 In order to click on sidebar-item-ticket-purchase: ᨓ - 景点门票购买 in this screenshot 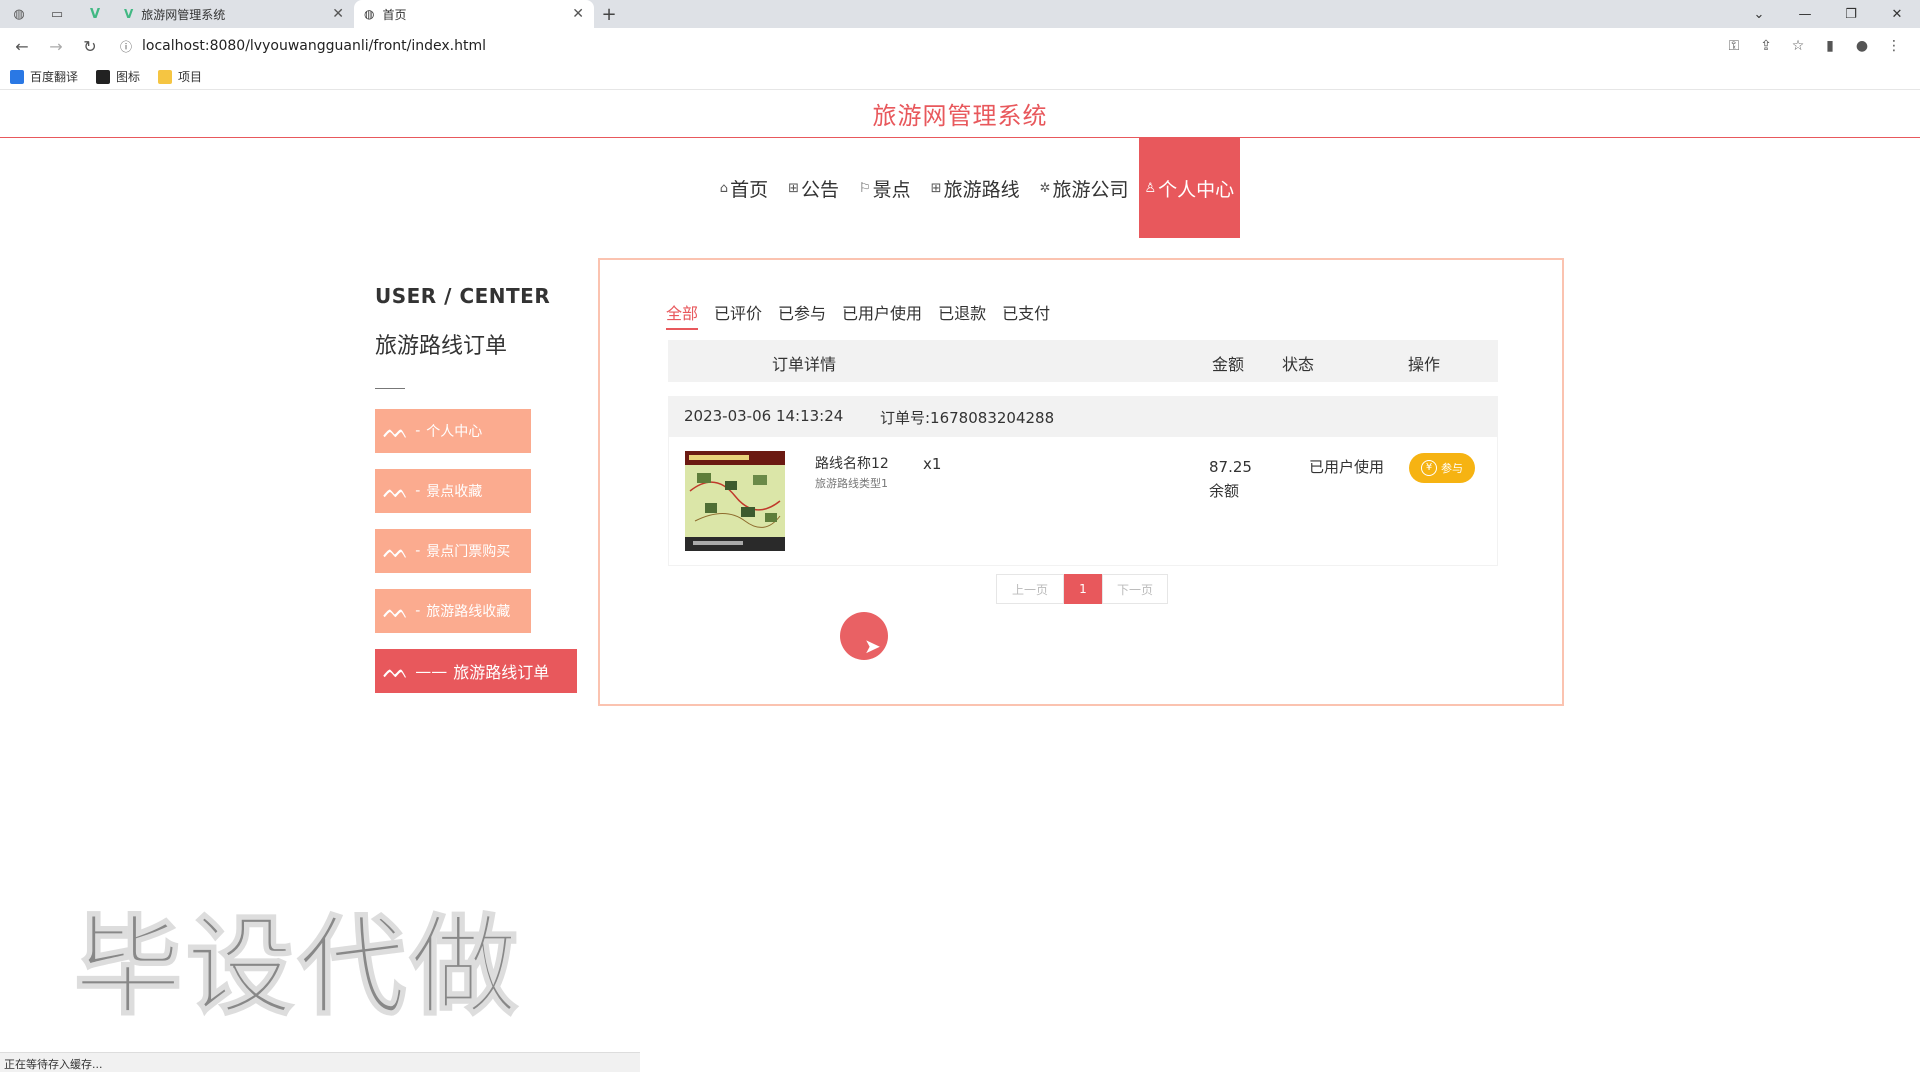, I will do `click(453, 551)`.